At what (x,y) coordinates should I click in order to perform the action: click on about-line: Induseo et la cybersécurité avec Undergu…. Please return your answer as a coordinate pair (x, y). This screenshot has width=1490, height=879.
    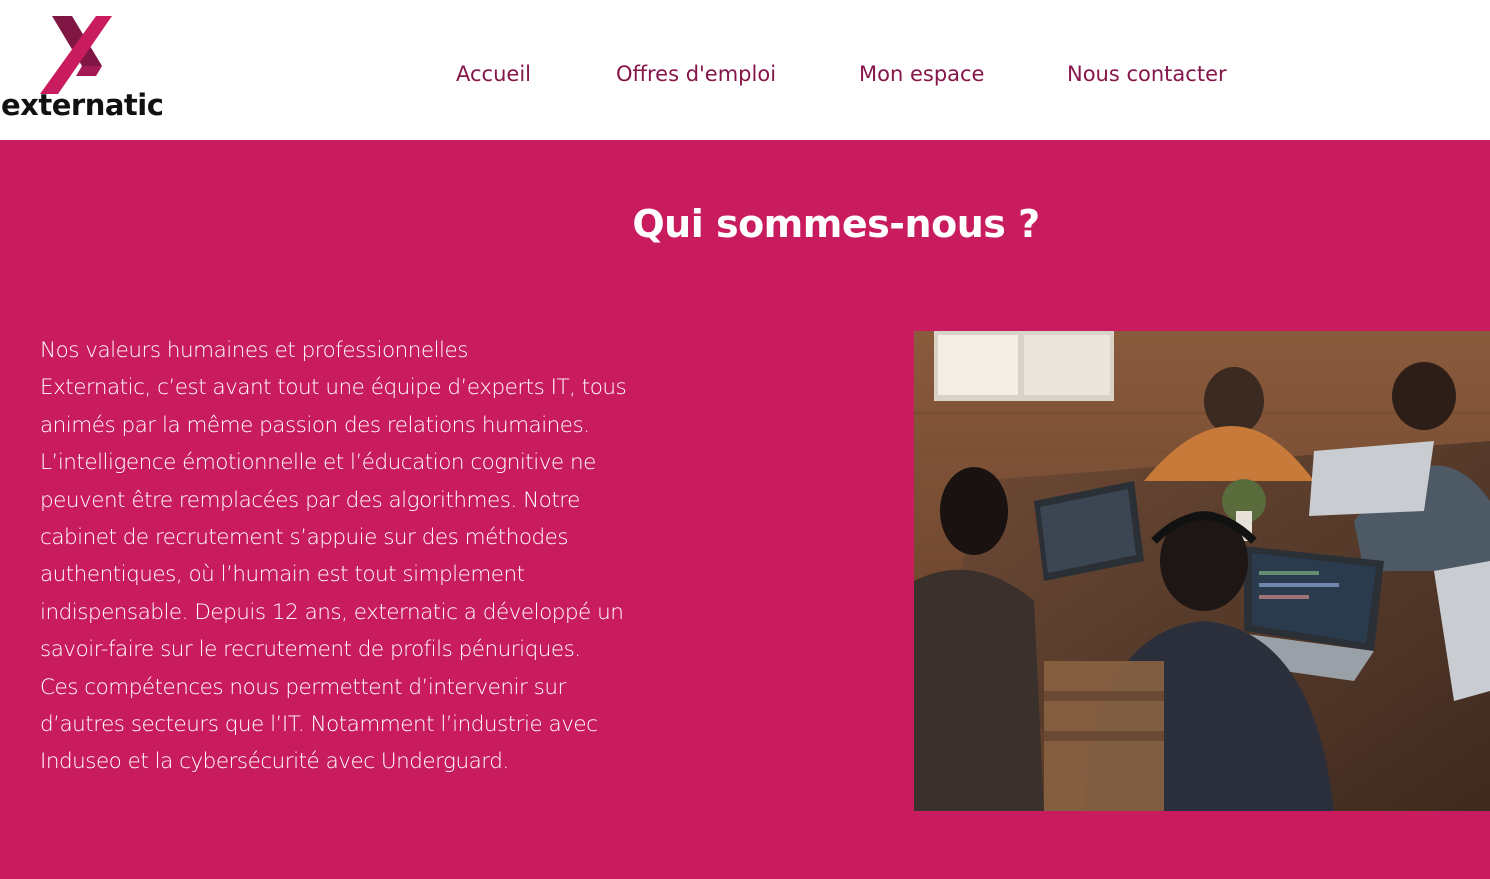
    Looking at the image, I should click on (274, 762).